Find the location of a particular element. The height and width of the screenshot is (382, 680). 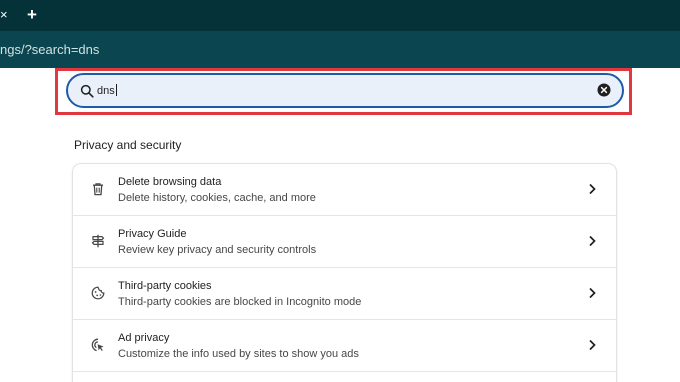

settings-search-field: dns is located at coordinates (345, 90).